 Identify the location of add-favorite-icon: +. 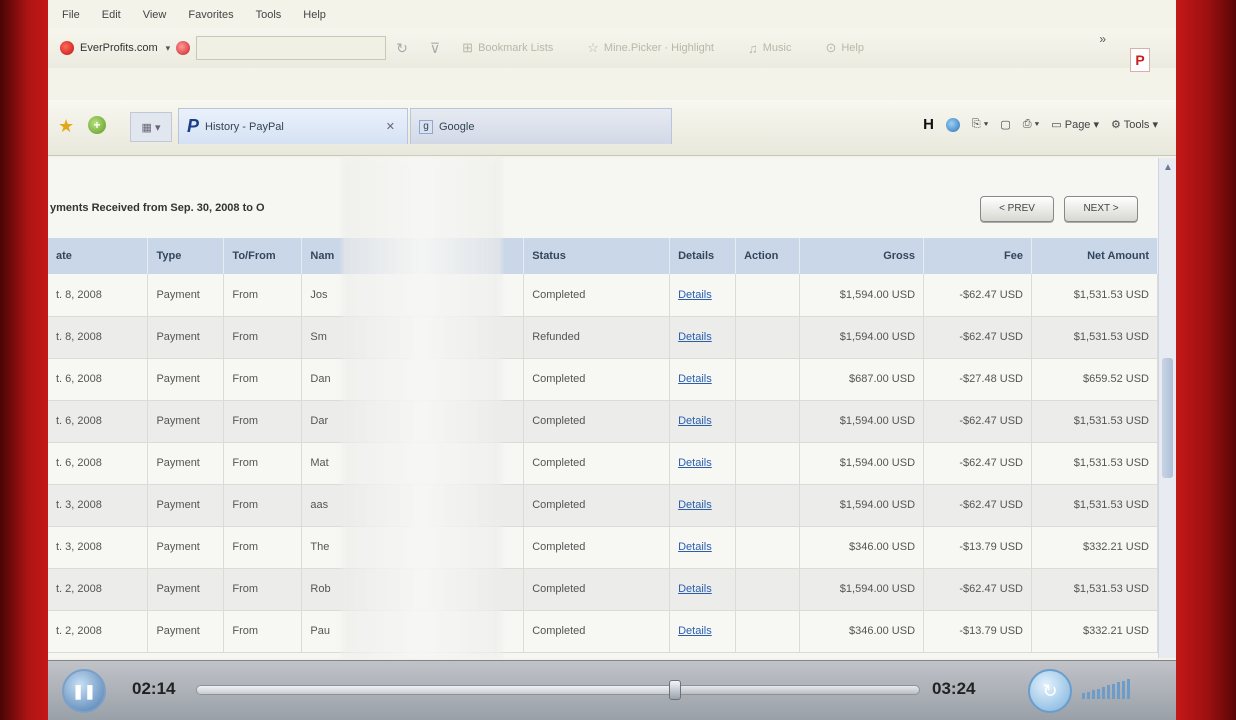
(97, 125).